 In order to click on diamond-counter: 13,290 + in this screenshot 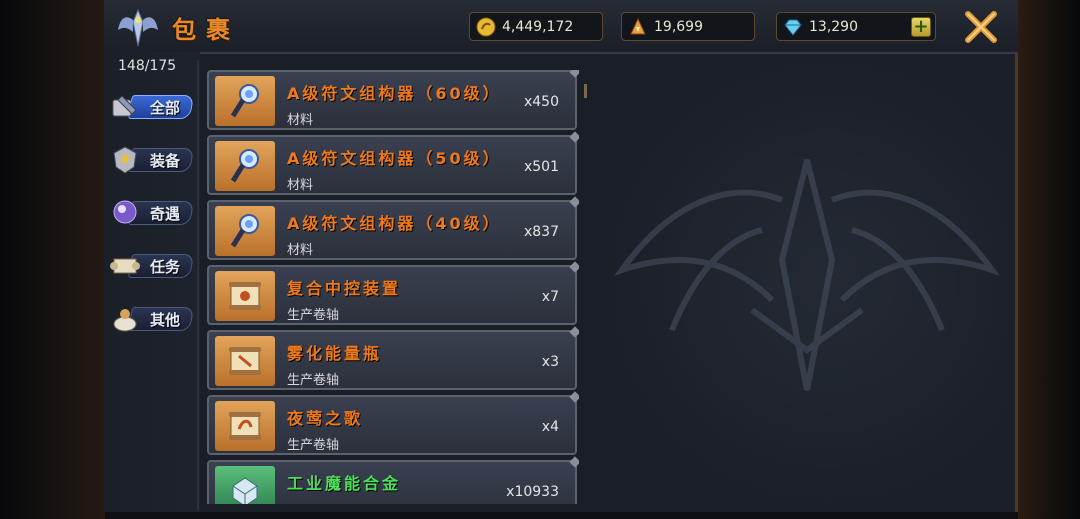, I will do `click(856, 26)`.